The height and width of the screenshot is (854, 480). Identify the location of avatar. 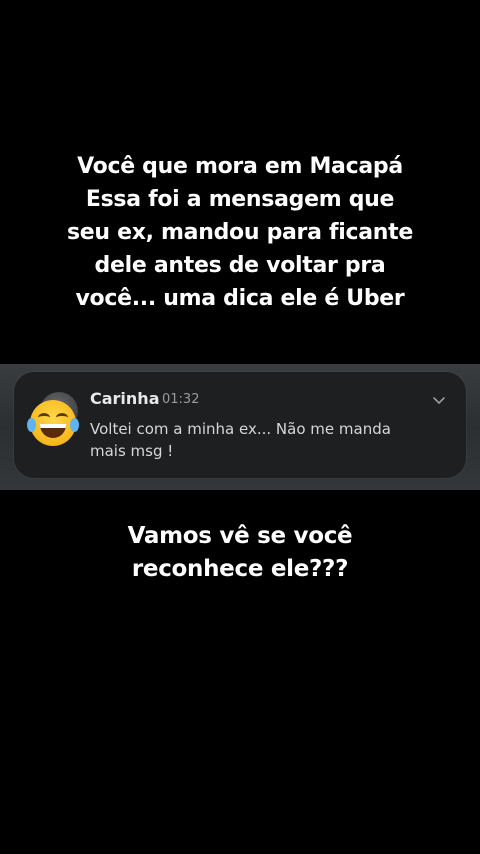
(53, 423).